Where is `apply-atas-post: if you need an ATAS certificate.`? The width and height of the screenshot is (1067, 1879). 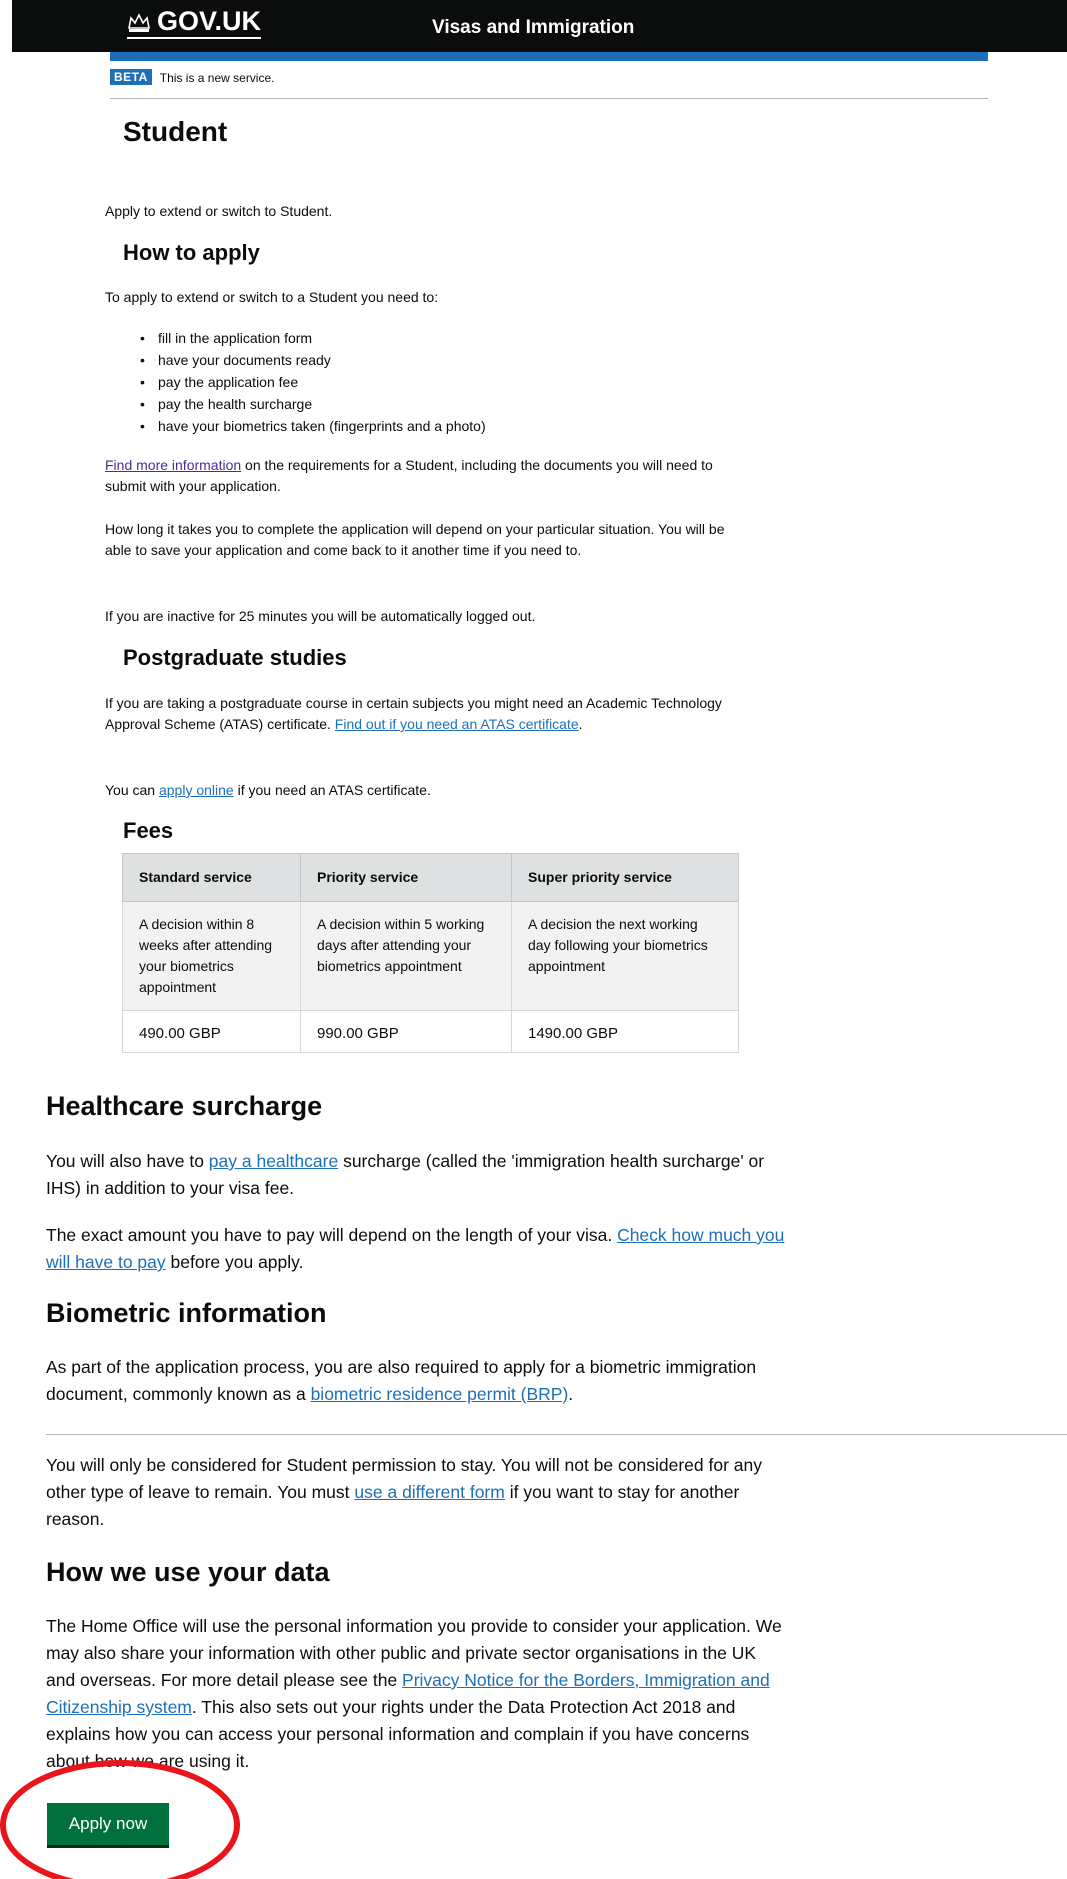 apply-atas-post: if you need an ATAS certificate. is located at coordinates (332, 790).